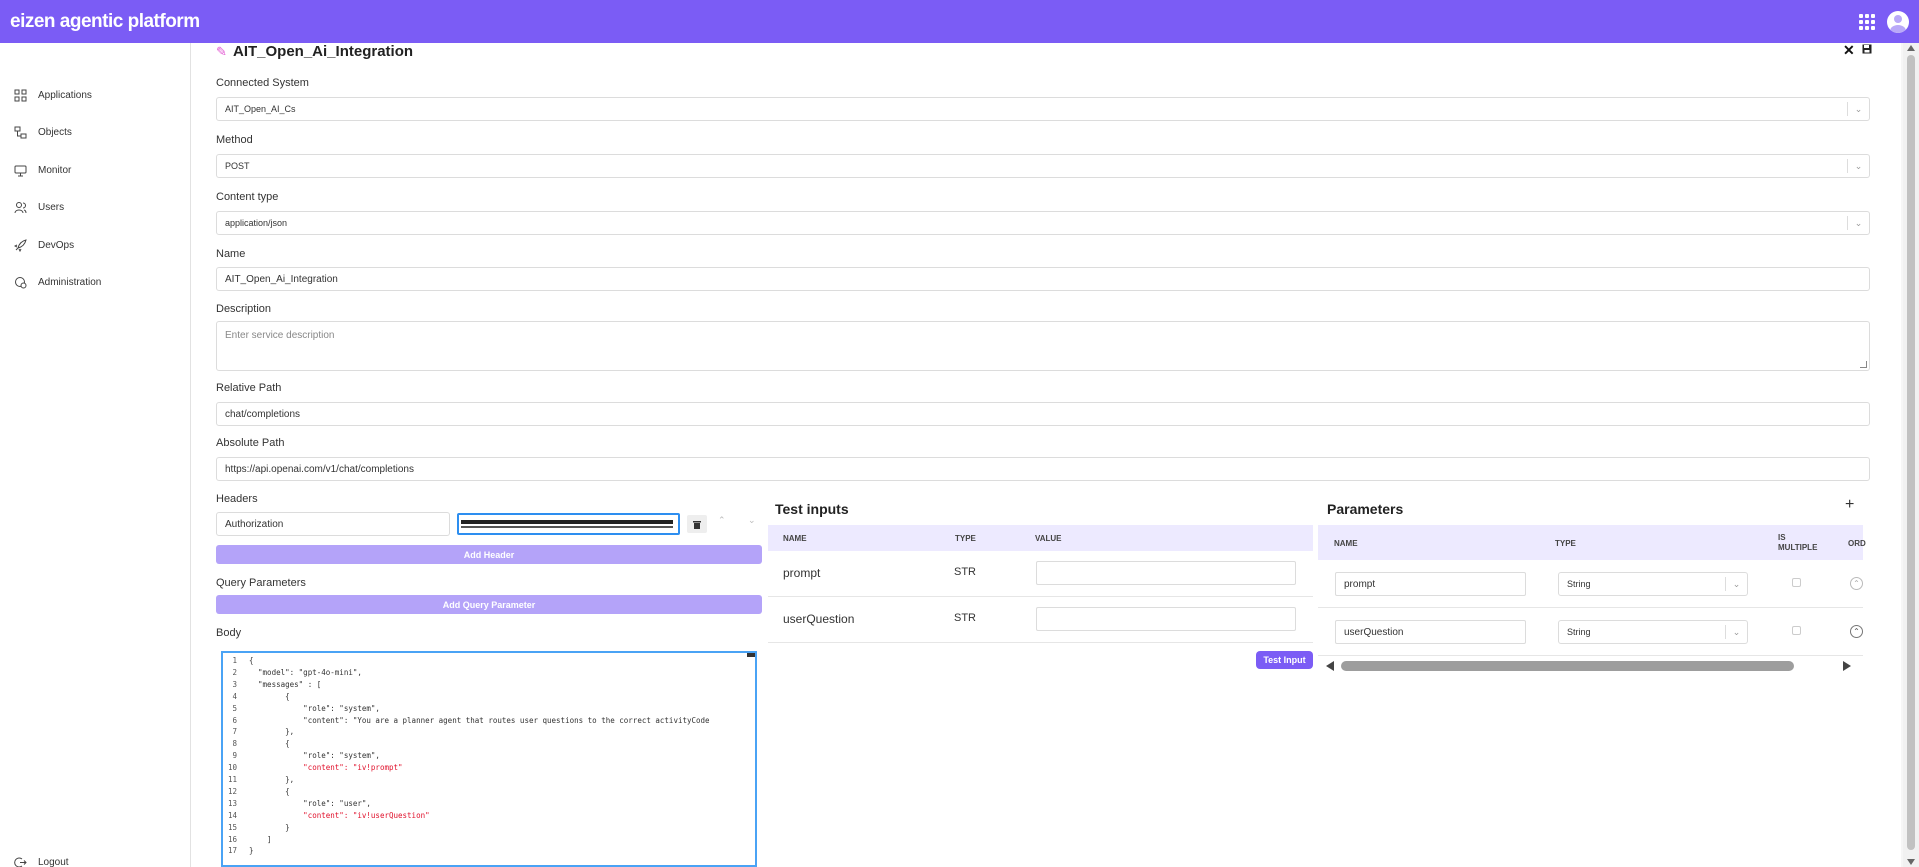  Describe the element at coordinates (70, 282) in the screenshot. I see `sidebar-item-label: Administration` at that location.